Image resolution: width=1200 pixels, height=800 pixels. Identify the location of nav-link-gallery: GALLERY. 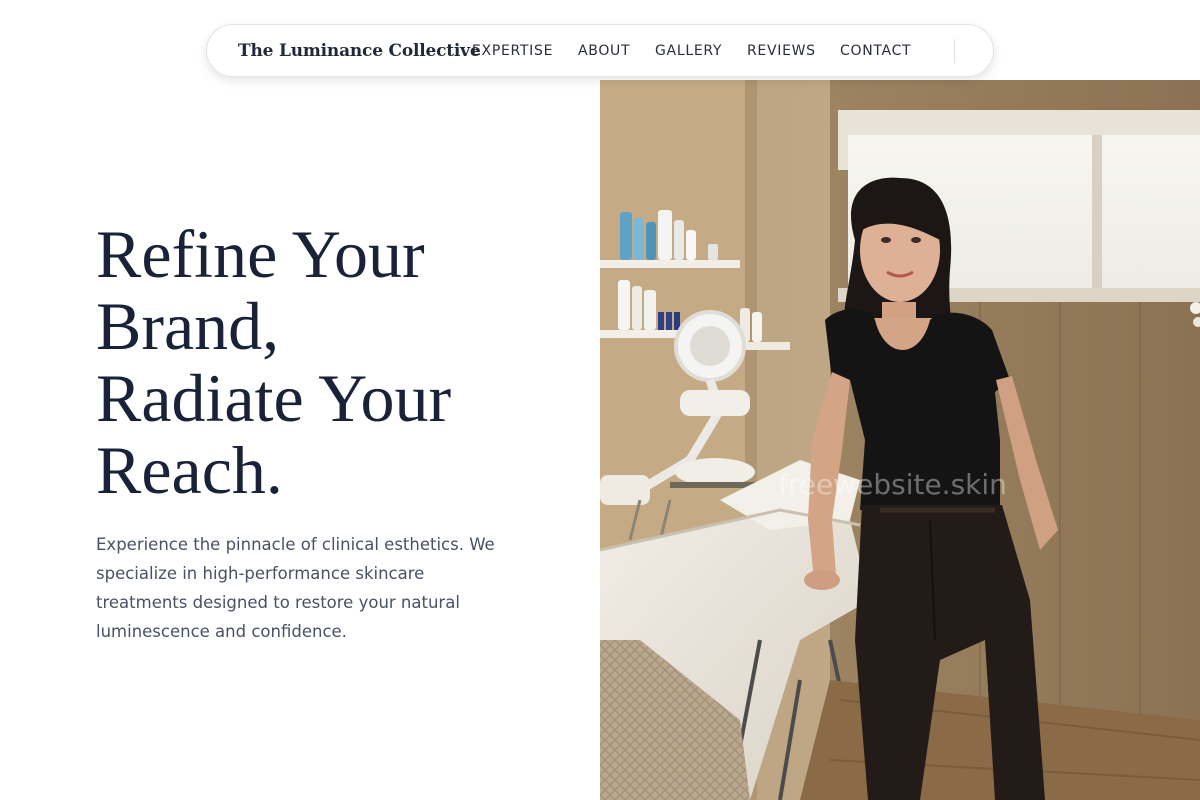
(688, 51).